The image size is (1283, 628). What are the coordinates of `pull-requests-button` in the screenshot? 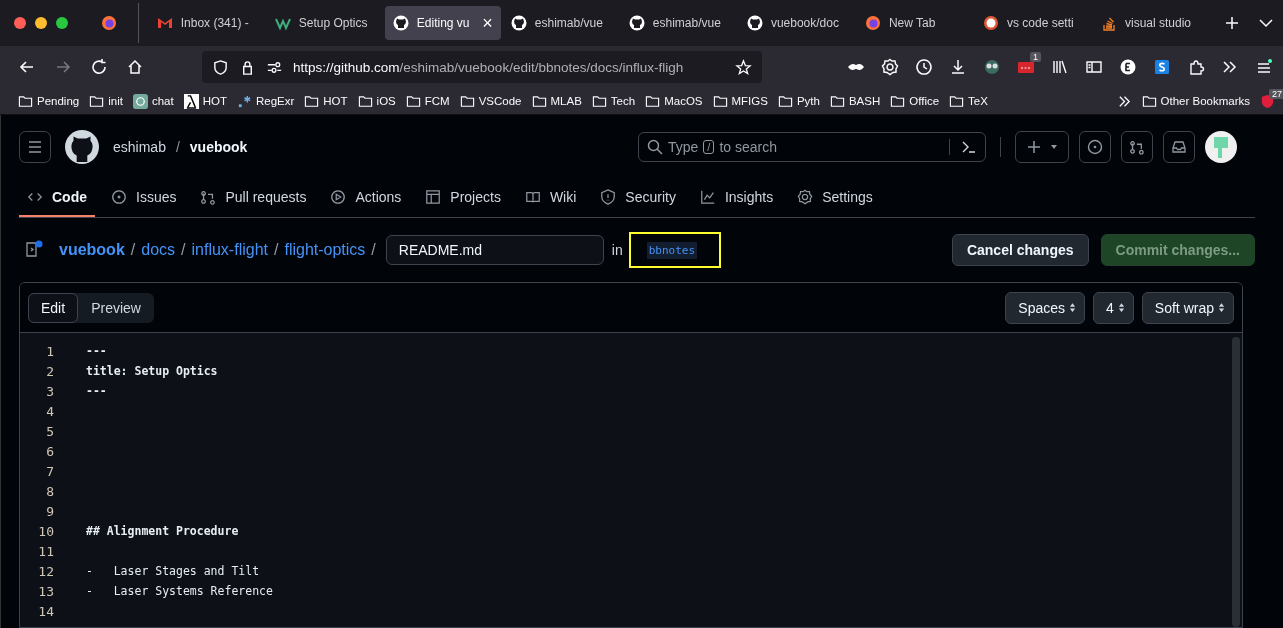 It's located at (1137, 147).